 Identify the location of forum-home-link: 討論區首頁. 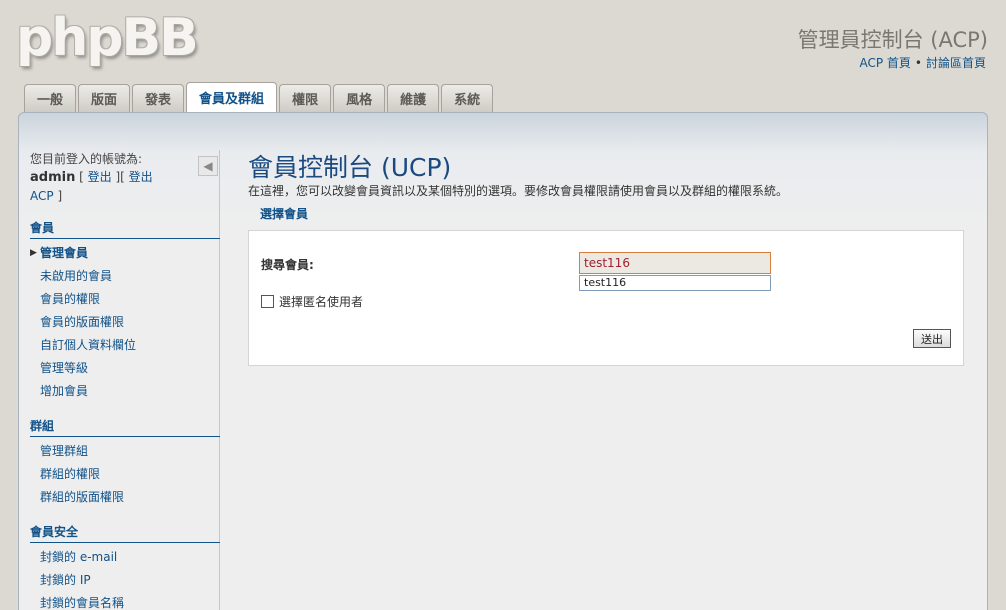
(956, 63).